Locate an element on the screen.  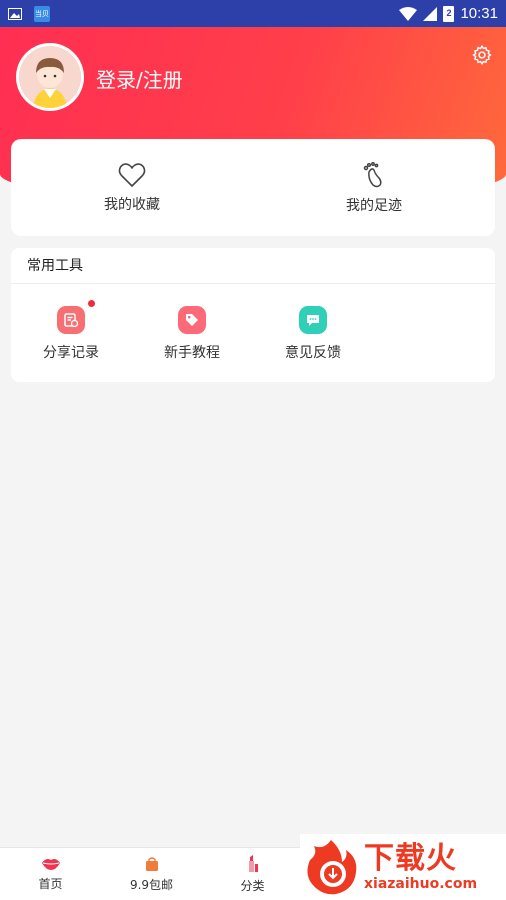
tab-free-shipping: 9.9包邮 is located at coordinates (151, 874).